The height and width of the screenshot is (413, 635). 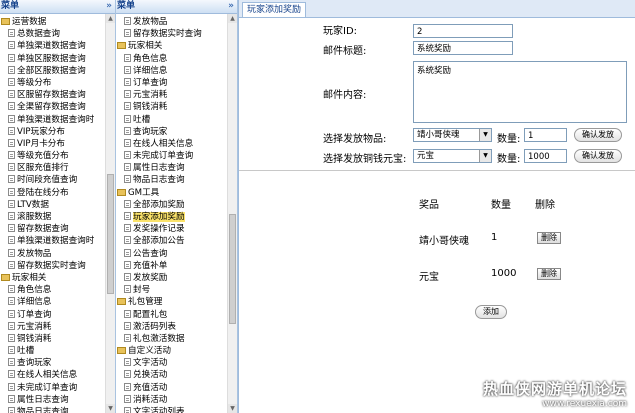 What do you see at coordinates (171, 327) in the screenshot?
I see `menu-item: 激活码列表` at bounding box center [171, 327].